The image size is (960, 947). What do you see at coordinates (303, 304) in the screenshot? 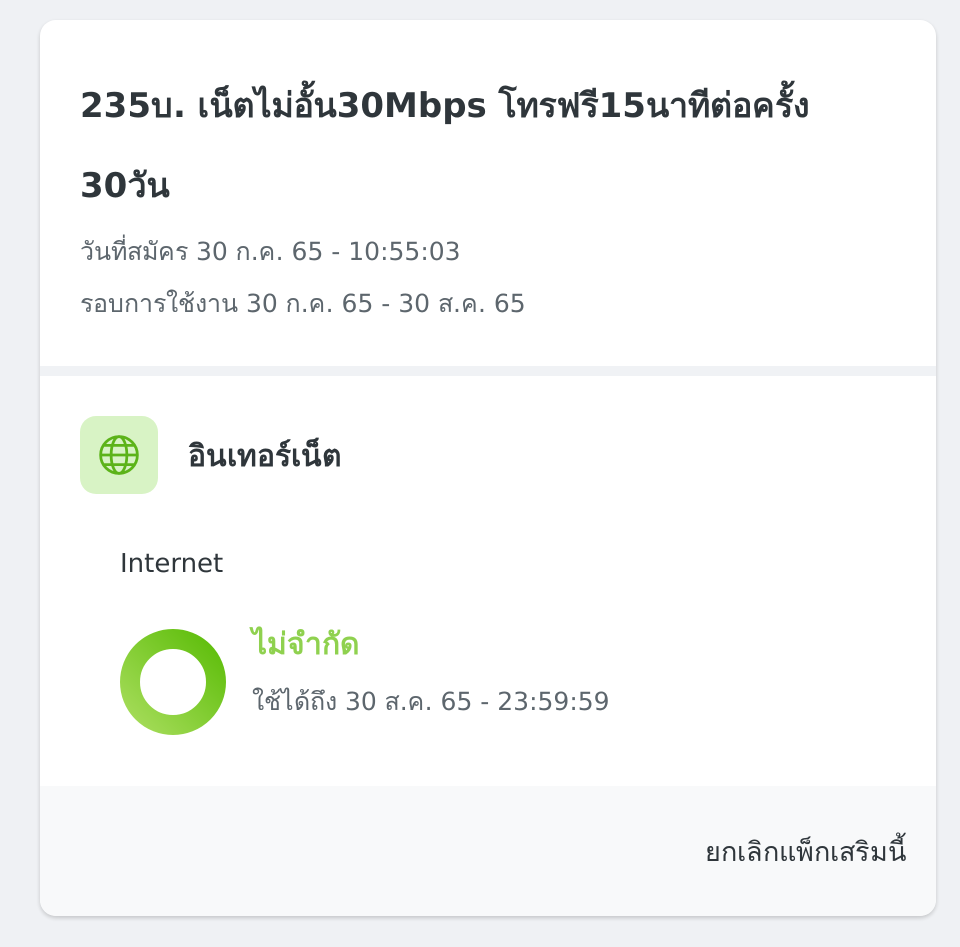
I see `package-detail: รอบการใช้งาน 30 ก.ค. 65 - 30 ส.ค. 65` at bounding box center [303, 304].